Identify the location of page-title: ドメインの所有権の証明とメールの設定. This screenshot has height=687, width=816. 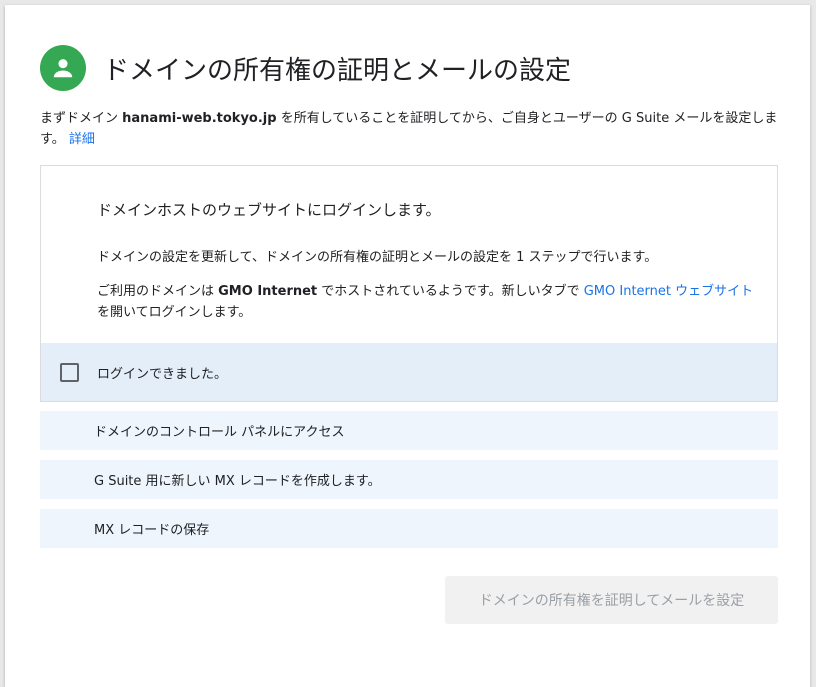
(337, 70).